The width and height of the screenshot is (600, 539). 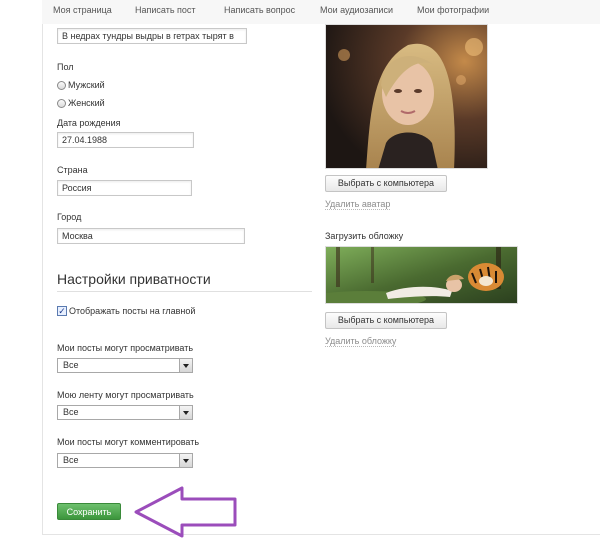 What do you see at coordinates (361, 341) in the screenshot?
I see `delete-cover-link: Удалить обложку` at bounding box center [361, 341].